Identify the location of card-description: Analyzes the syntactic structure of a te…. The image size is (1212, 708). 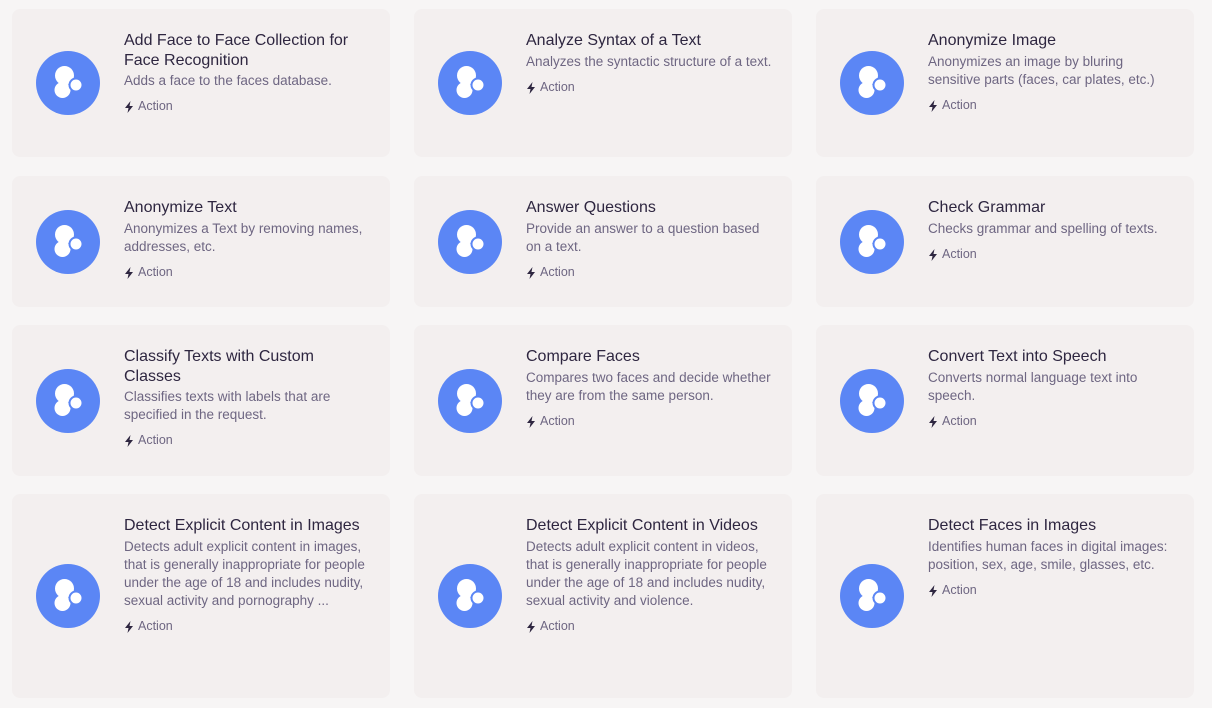
(649, 61).